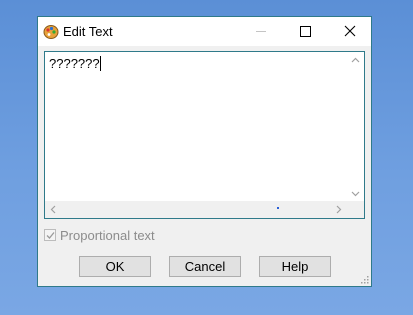  What do you see at coordinates (355, 127) in the screenshot?
I see `vertical-scrollbar` at bounding box center [355, 127].